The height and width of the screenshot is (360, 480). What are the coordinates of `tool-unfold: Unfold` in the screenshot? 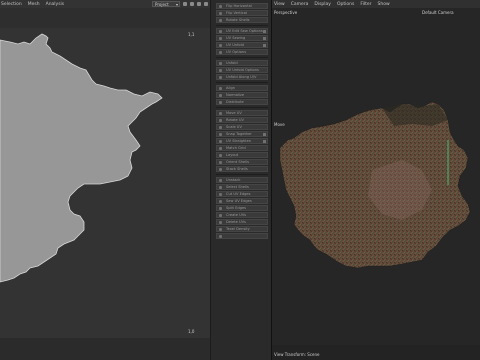 It's located at (242, 63).